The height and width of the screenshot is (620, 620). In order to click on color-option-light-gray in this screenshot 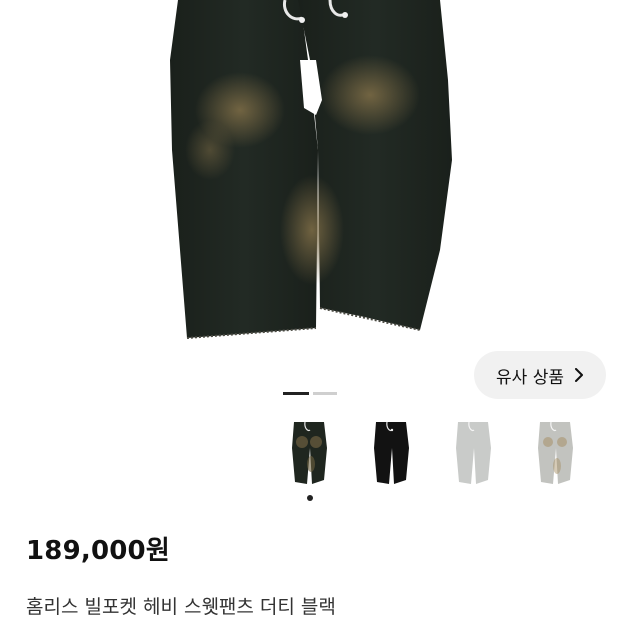, I will do `click(473, 453)`.